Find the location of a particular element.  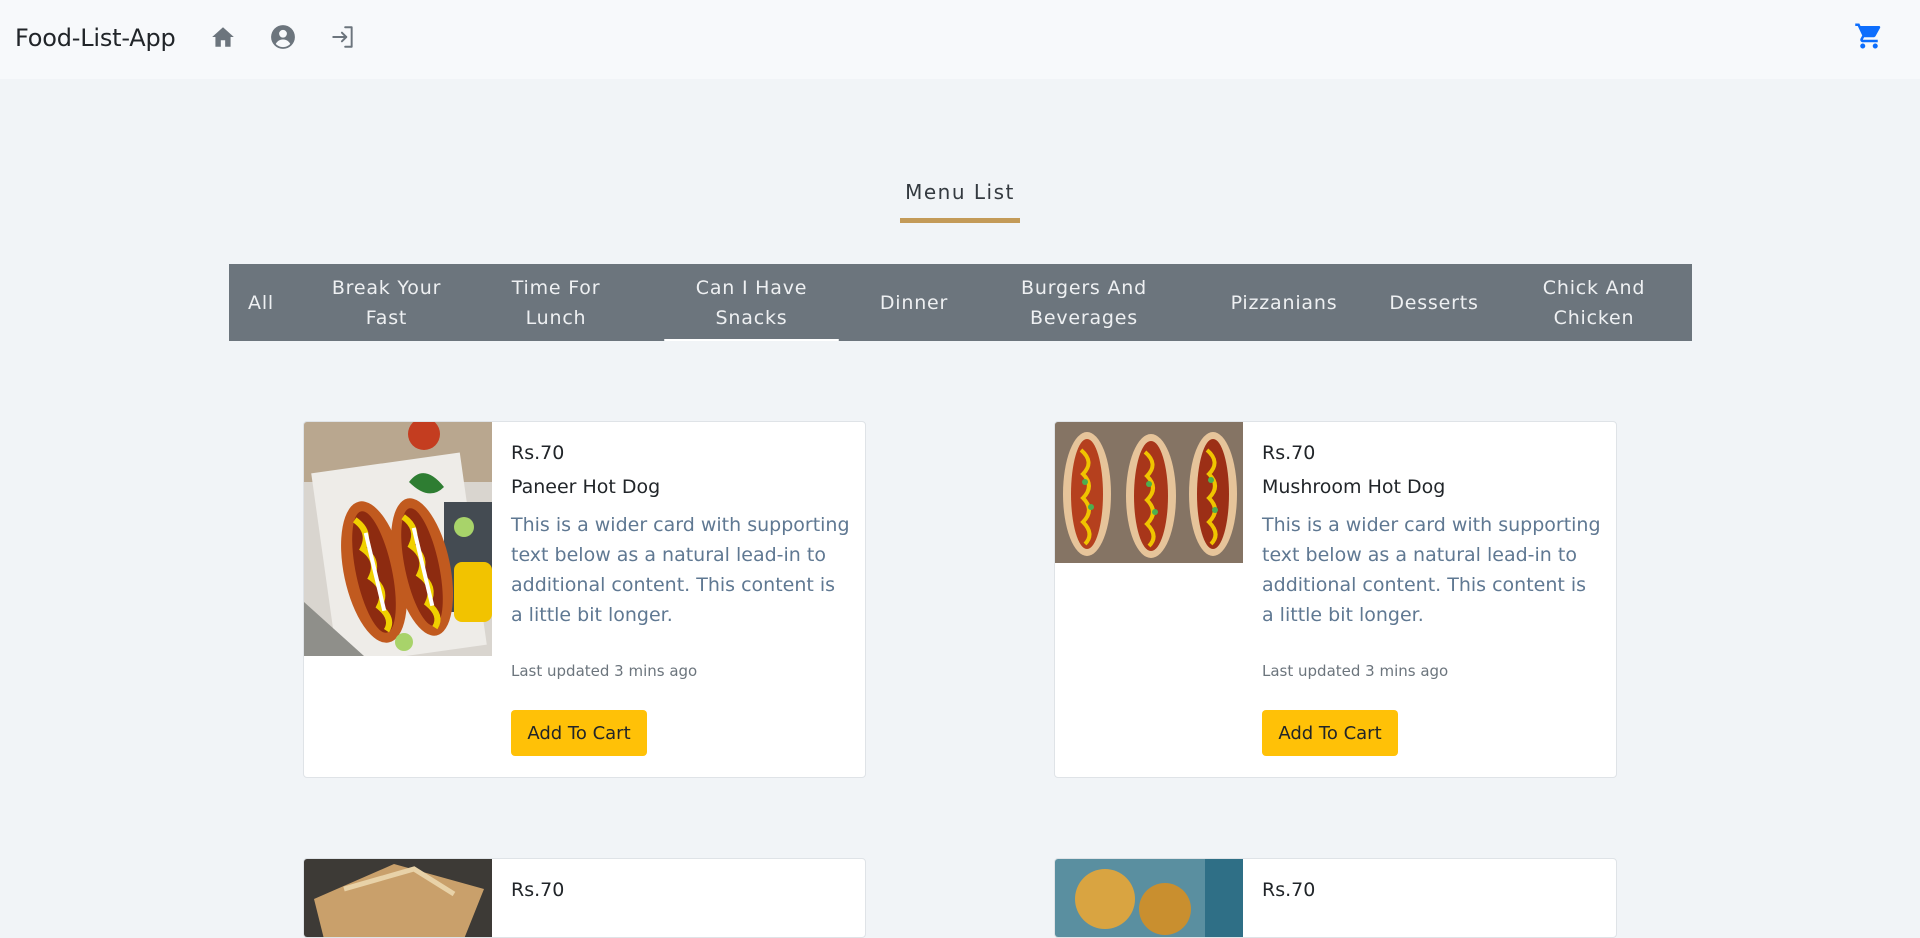

tab-desserts: Desserts is located at coordinates (1434, 302).